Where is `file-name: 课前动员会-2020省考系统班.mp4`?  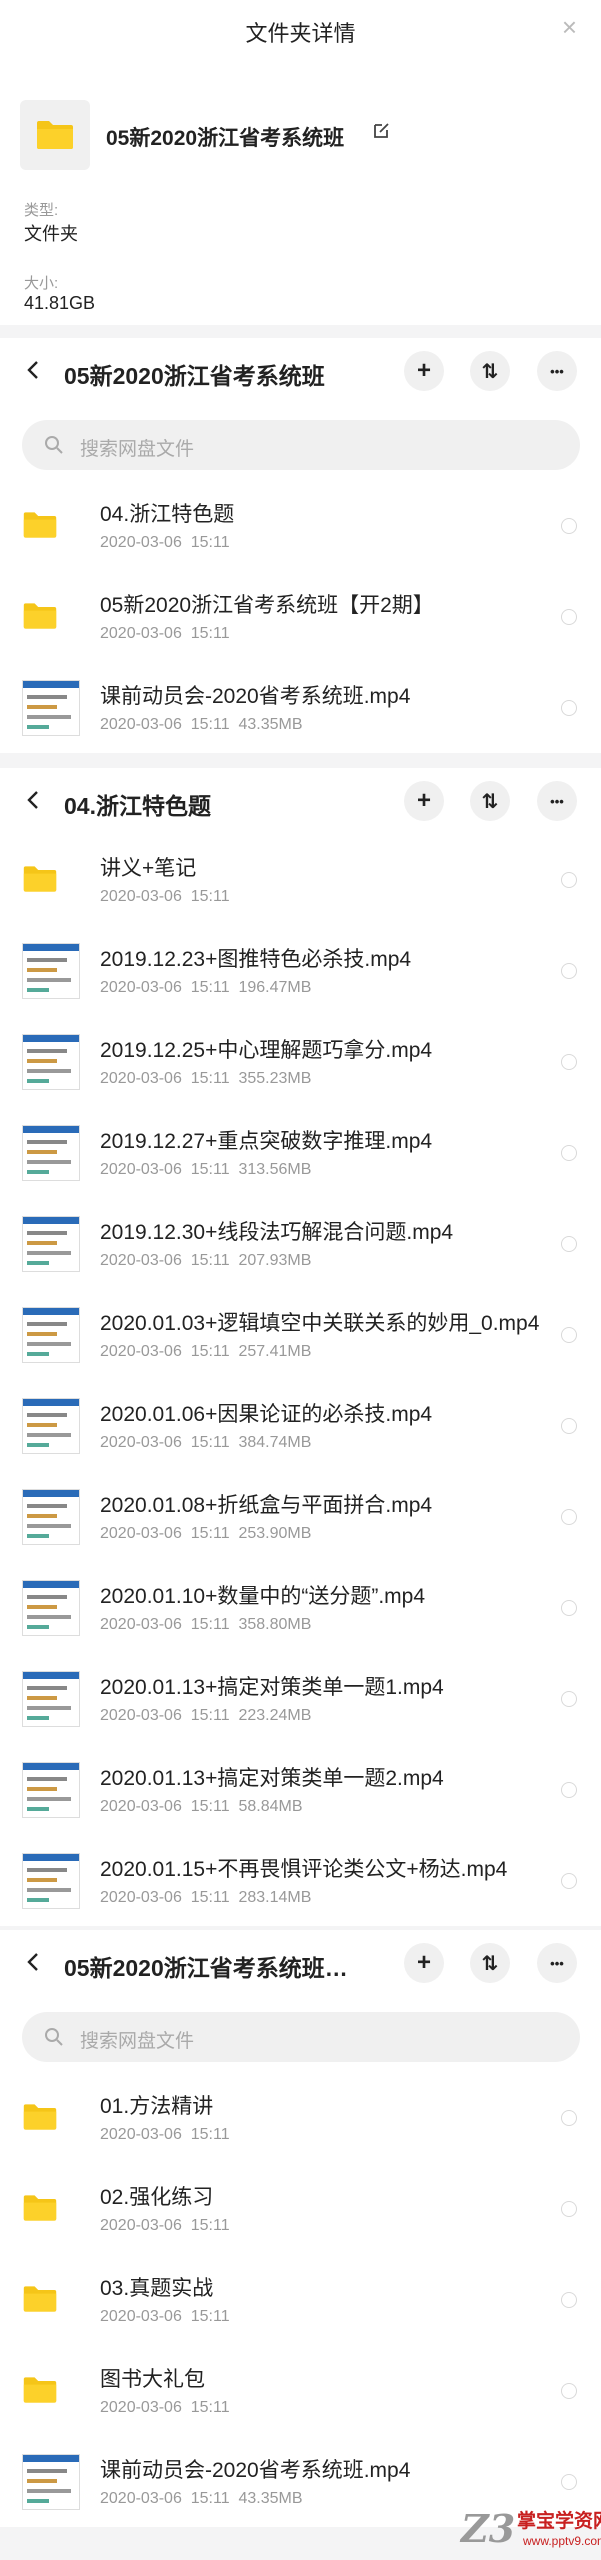 file-name: 课前动员会-2020省考系统班.mp4 is located at coordinates (255, 696).